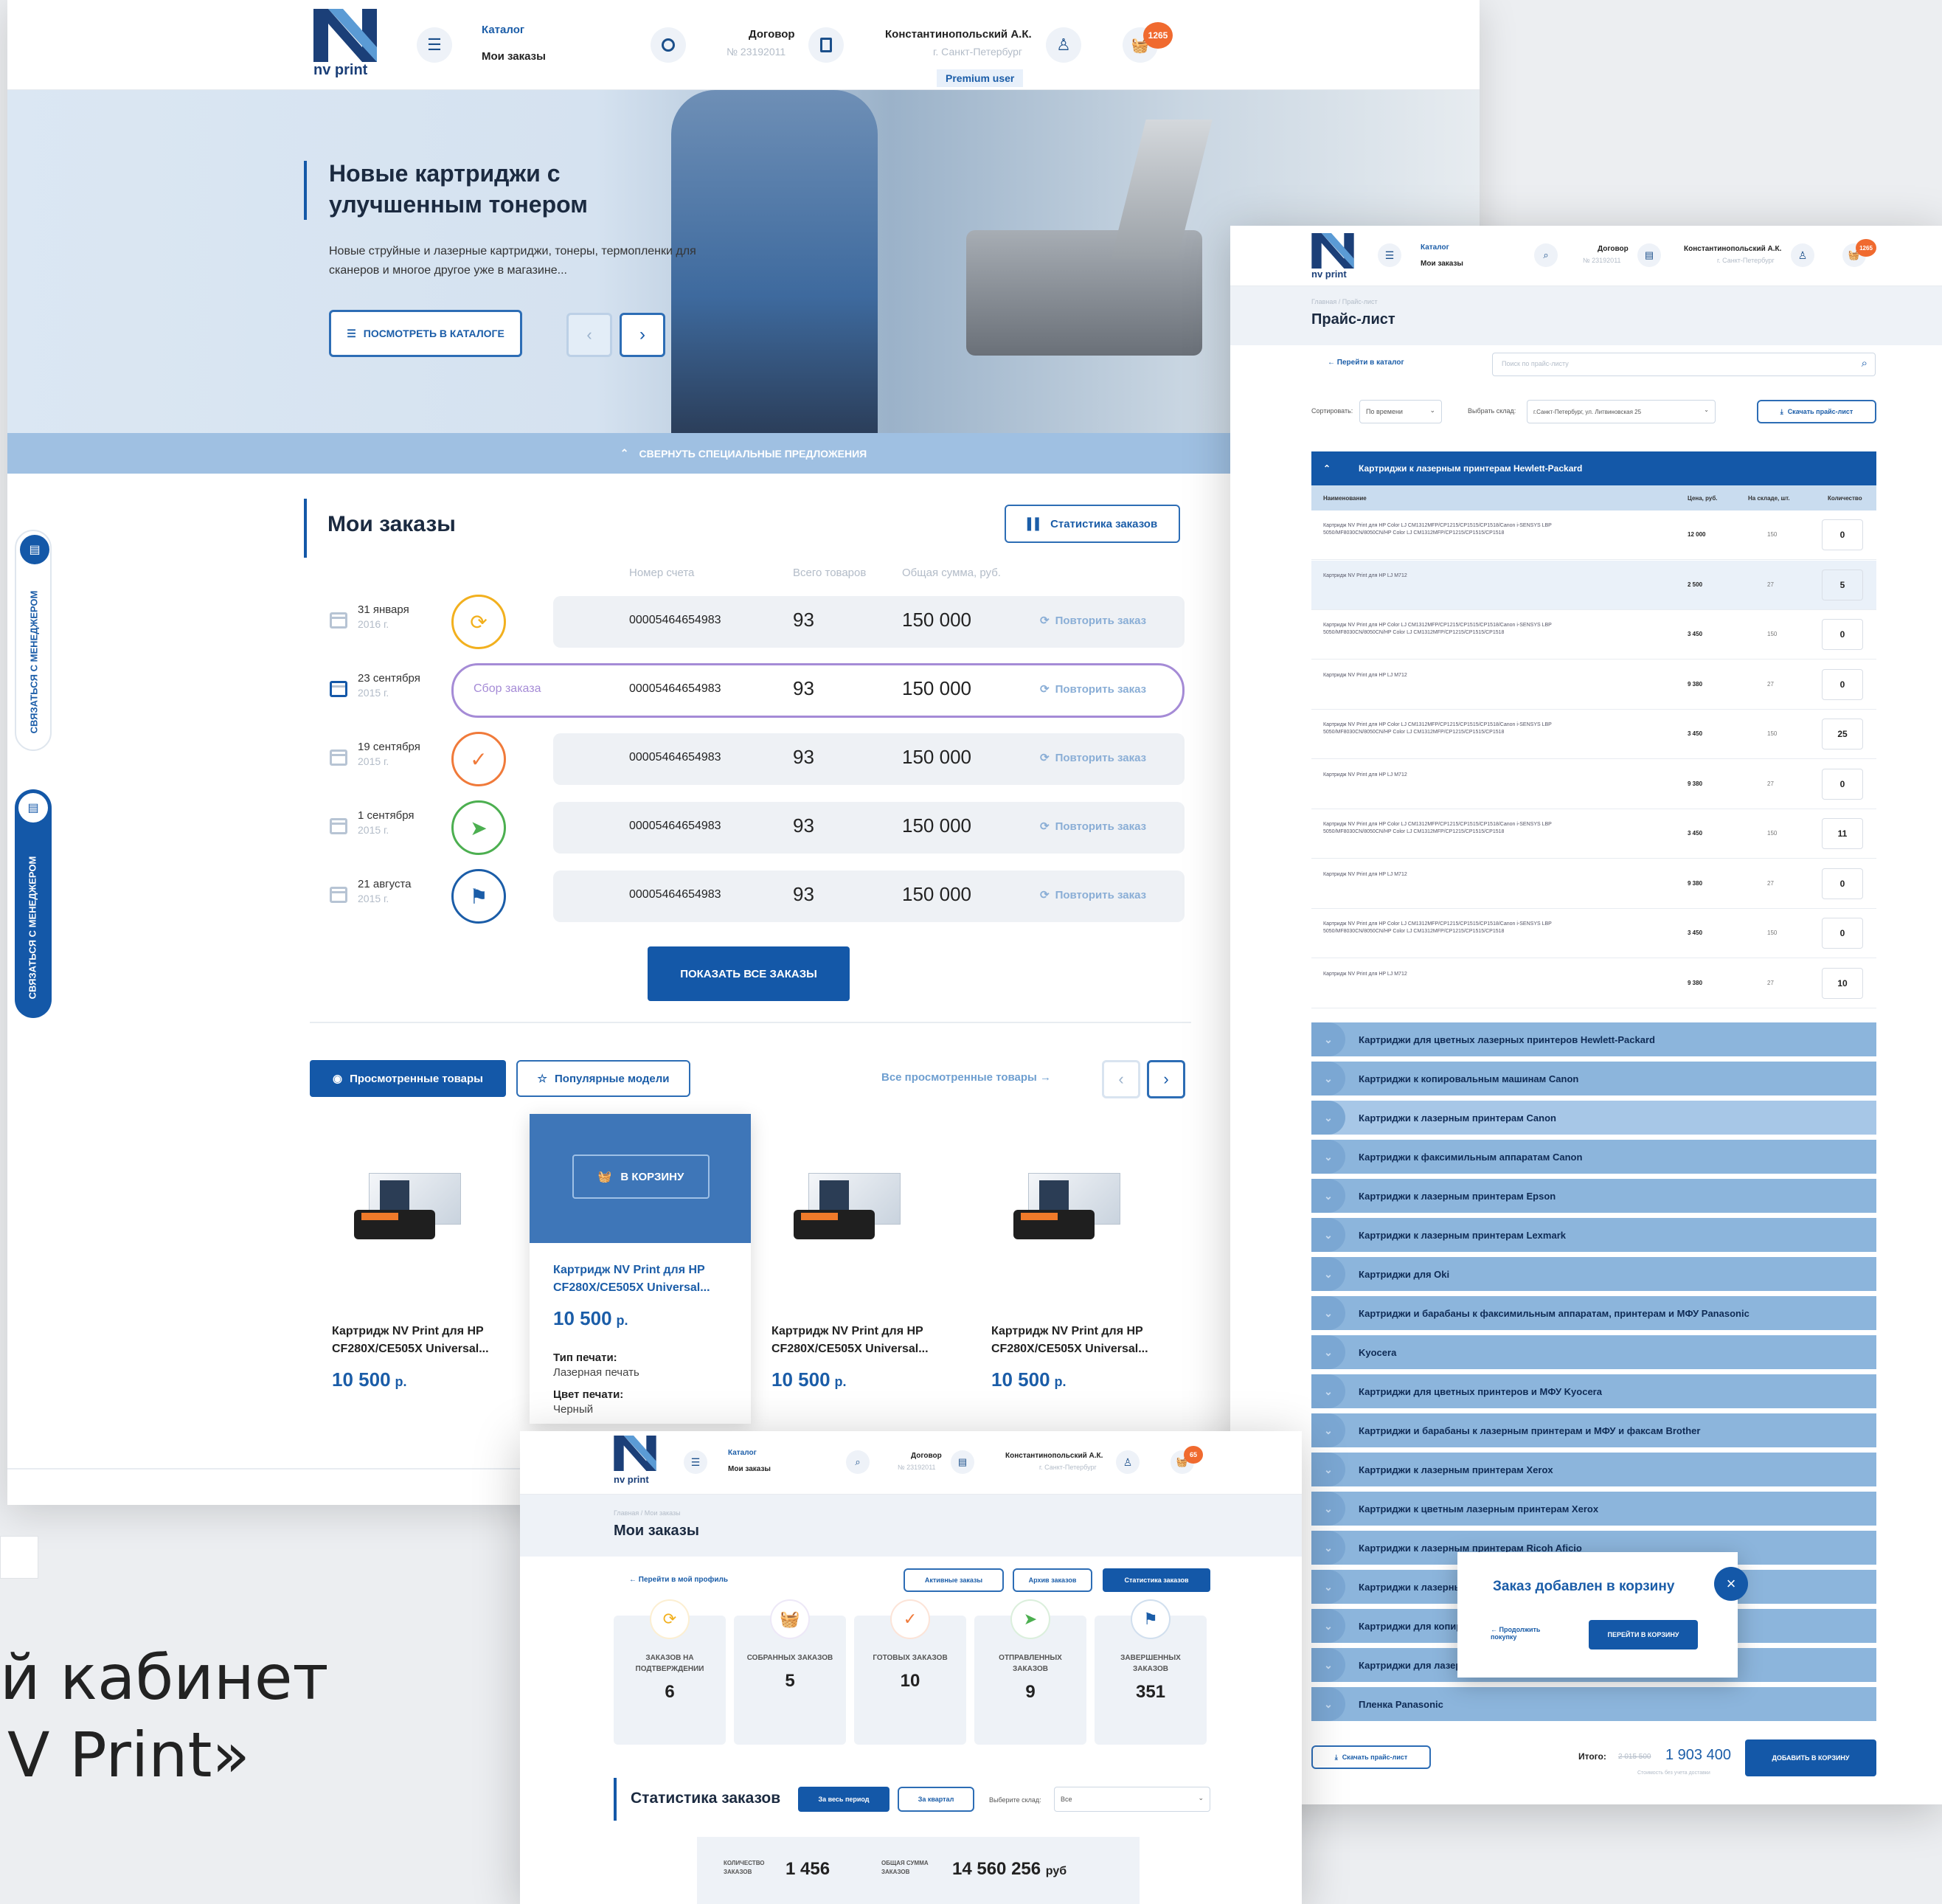 This screenshot has width=1942, height=1904. What do you see at coordinates (1366, 363) in the screenshot?
I see `back-to-catalog-link: ← Перейти в каталог` at bounding box center [1366, 363].